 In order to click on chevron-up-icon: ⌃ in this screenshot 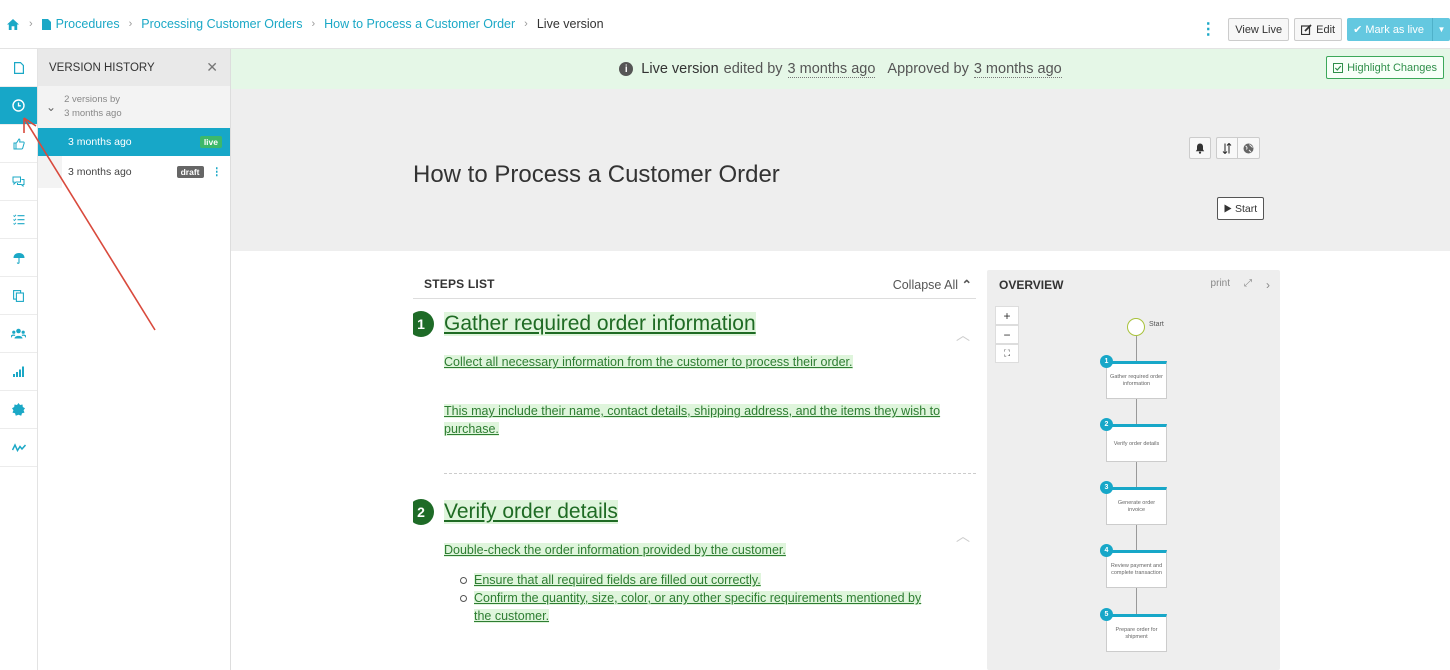, I will do `click(966, 284)`.